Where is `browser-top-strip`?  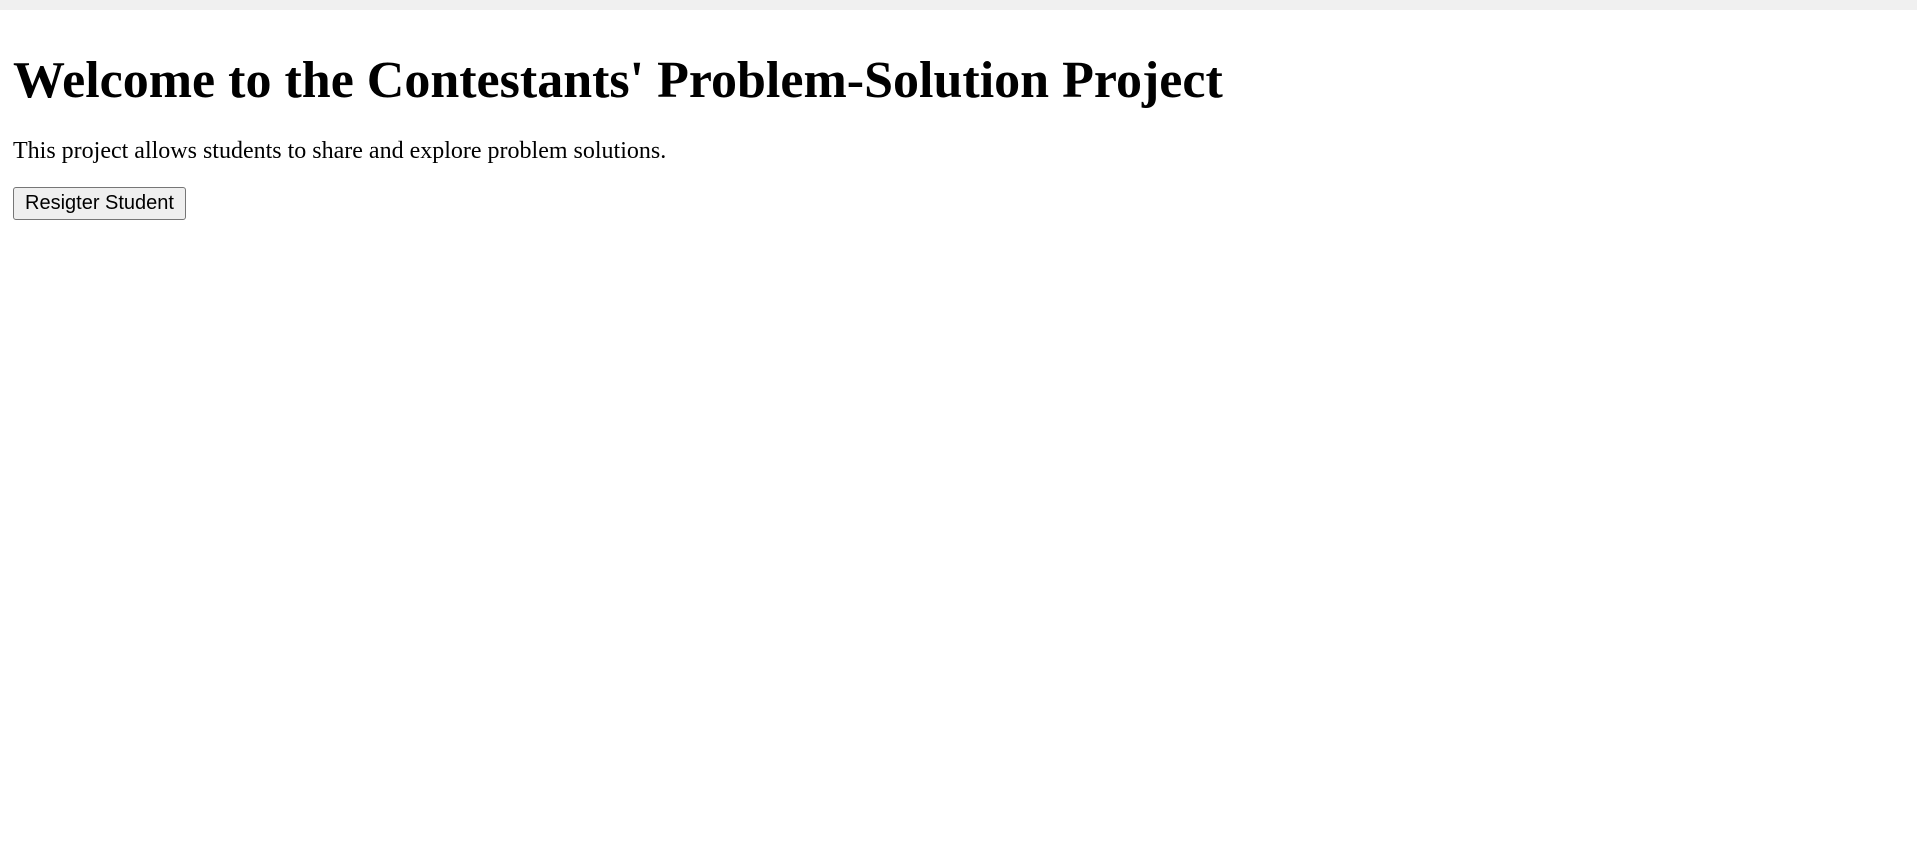 browser-top-strip is located at coordinates (958, 5).